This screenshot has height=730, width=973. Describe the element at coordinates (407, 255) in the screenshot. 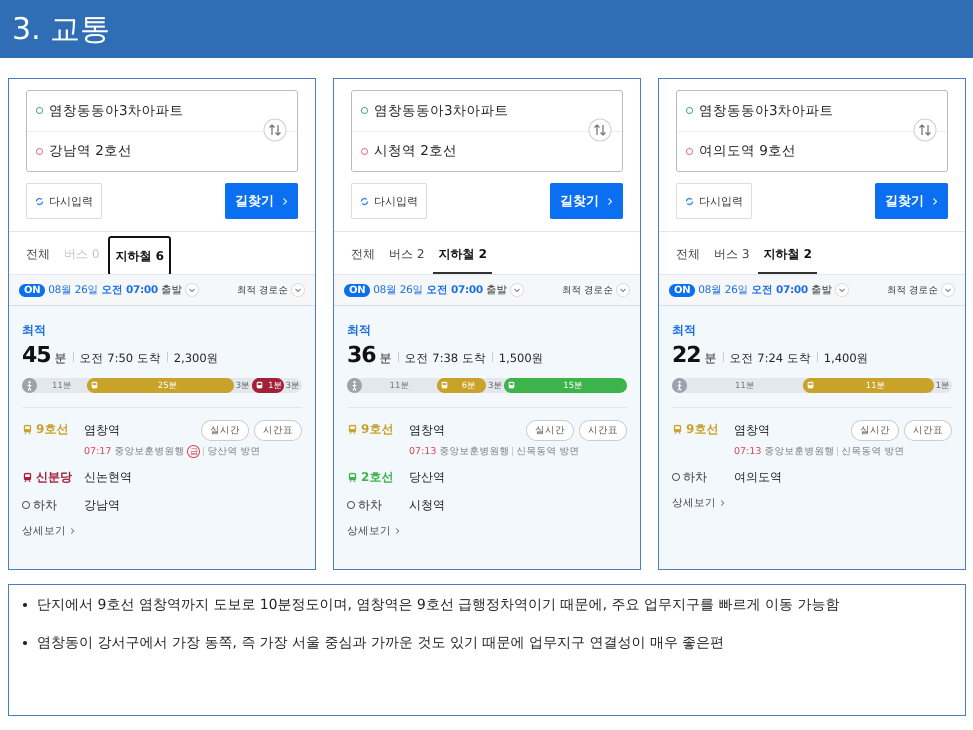

I see `filter-tab: 버스 2` at that location.